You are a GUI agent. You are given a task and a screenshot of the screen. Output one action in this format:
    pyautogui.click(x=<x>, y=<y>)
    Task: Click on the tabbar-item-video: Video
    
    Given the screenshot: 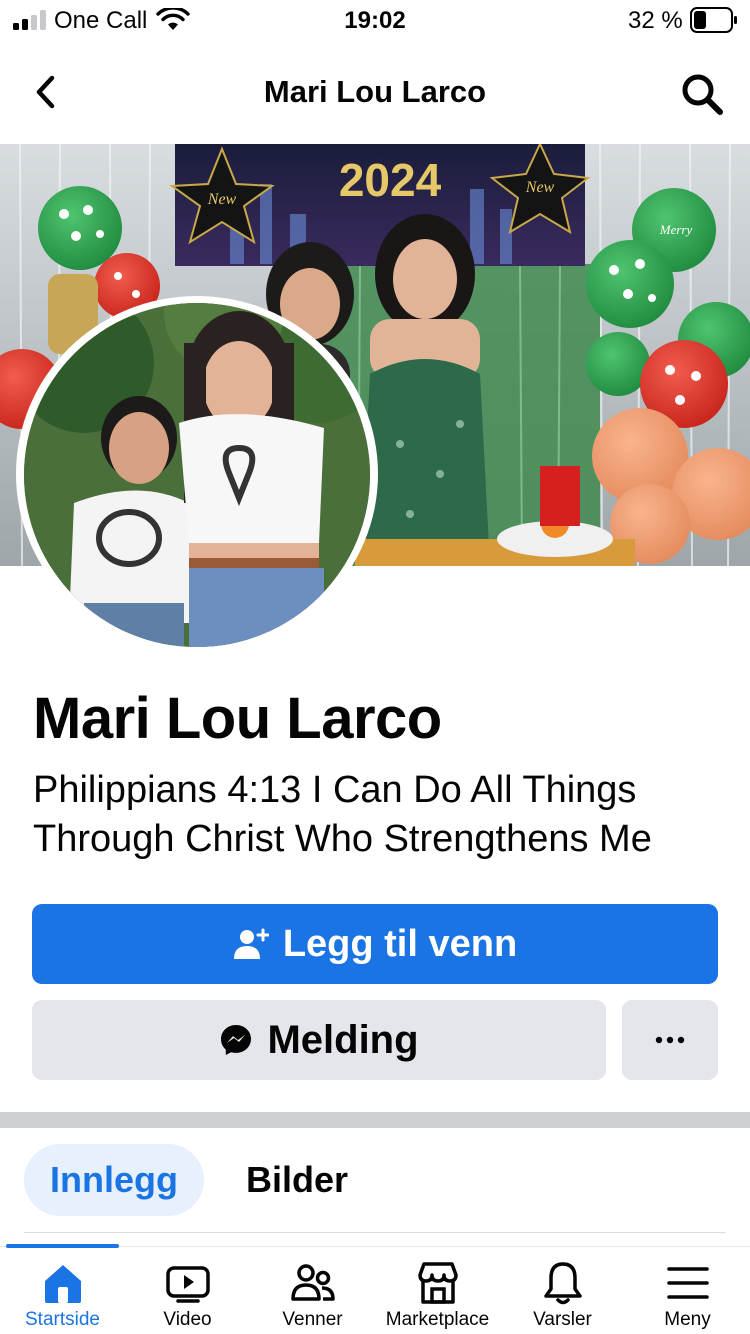 What is the action you would take?
    pyautogui.click(x=187, y=1290)
    